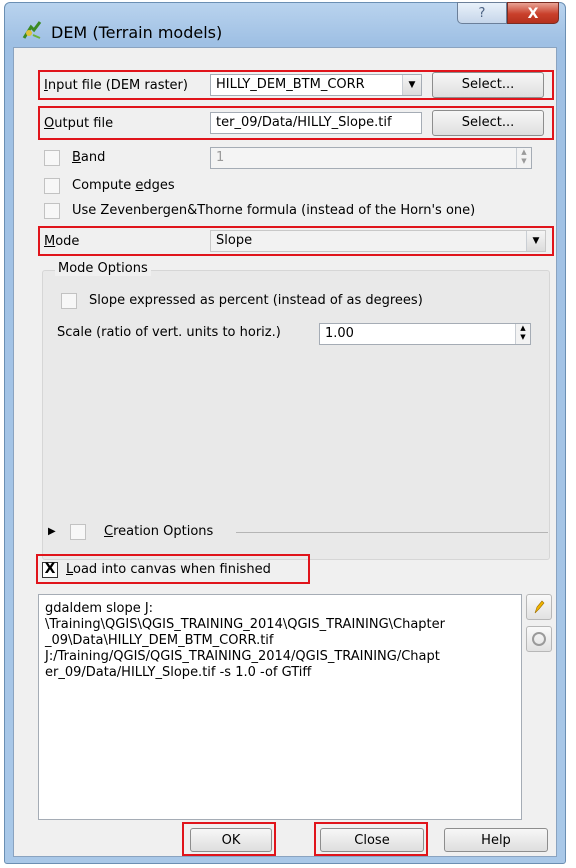  Describe the element at coordinates (52, 186) in the screenshot. I see `compute-edges-checkbox` at that location.